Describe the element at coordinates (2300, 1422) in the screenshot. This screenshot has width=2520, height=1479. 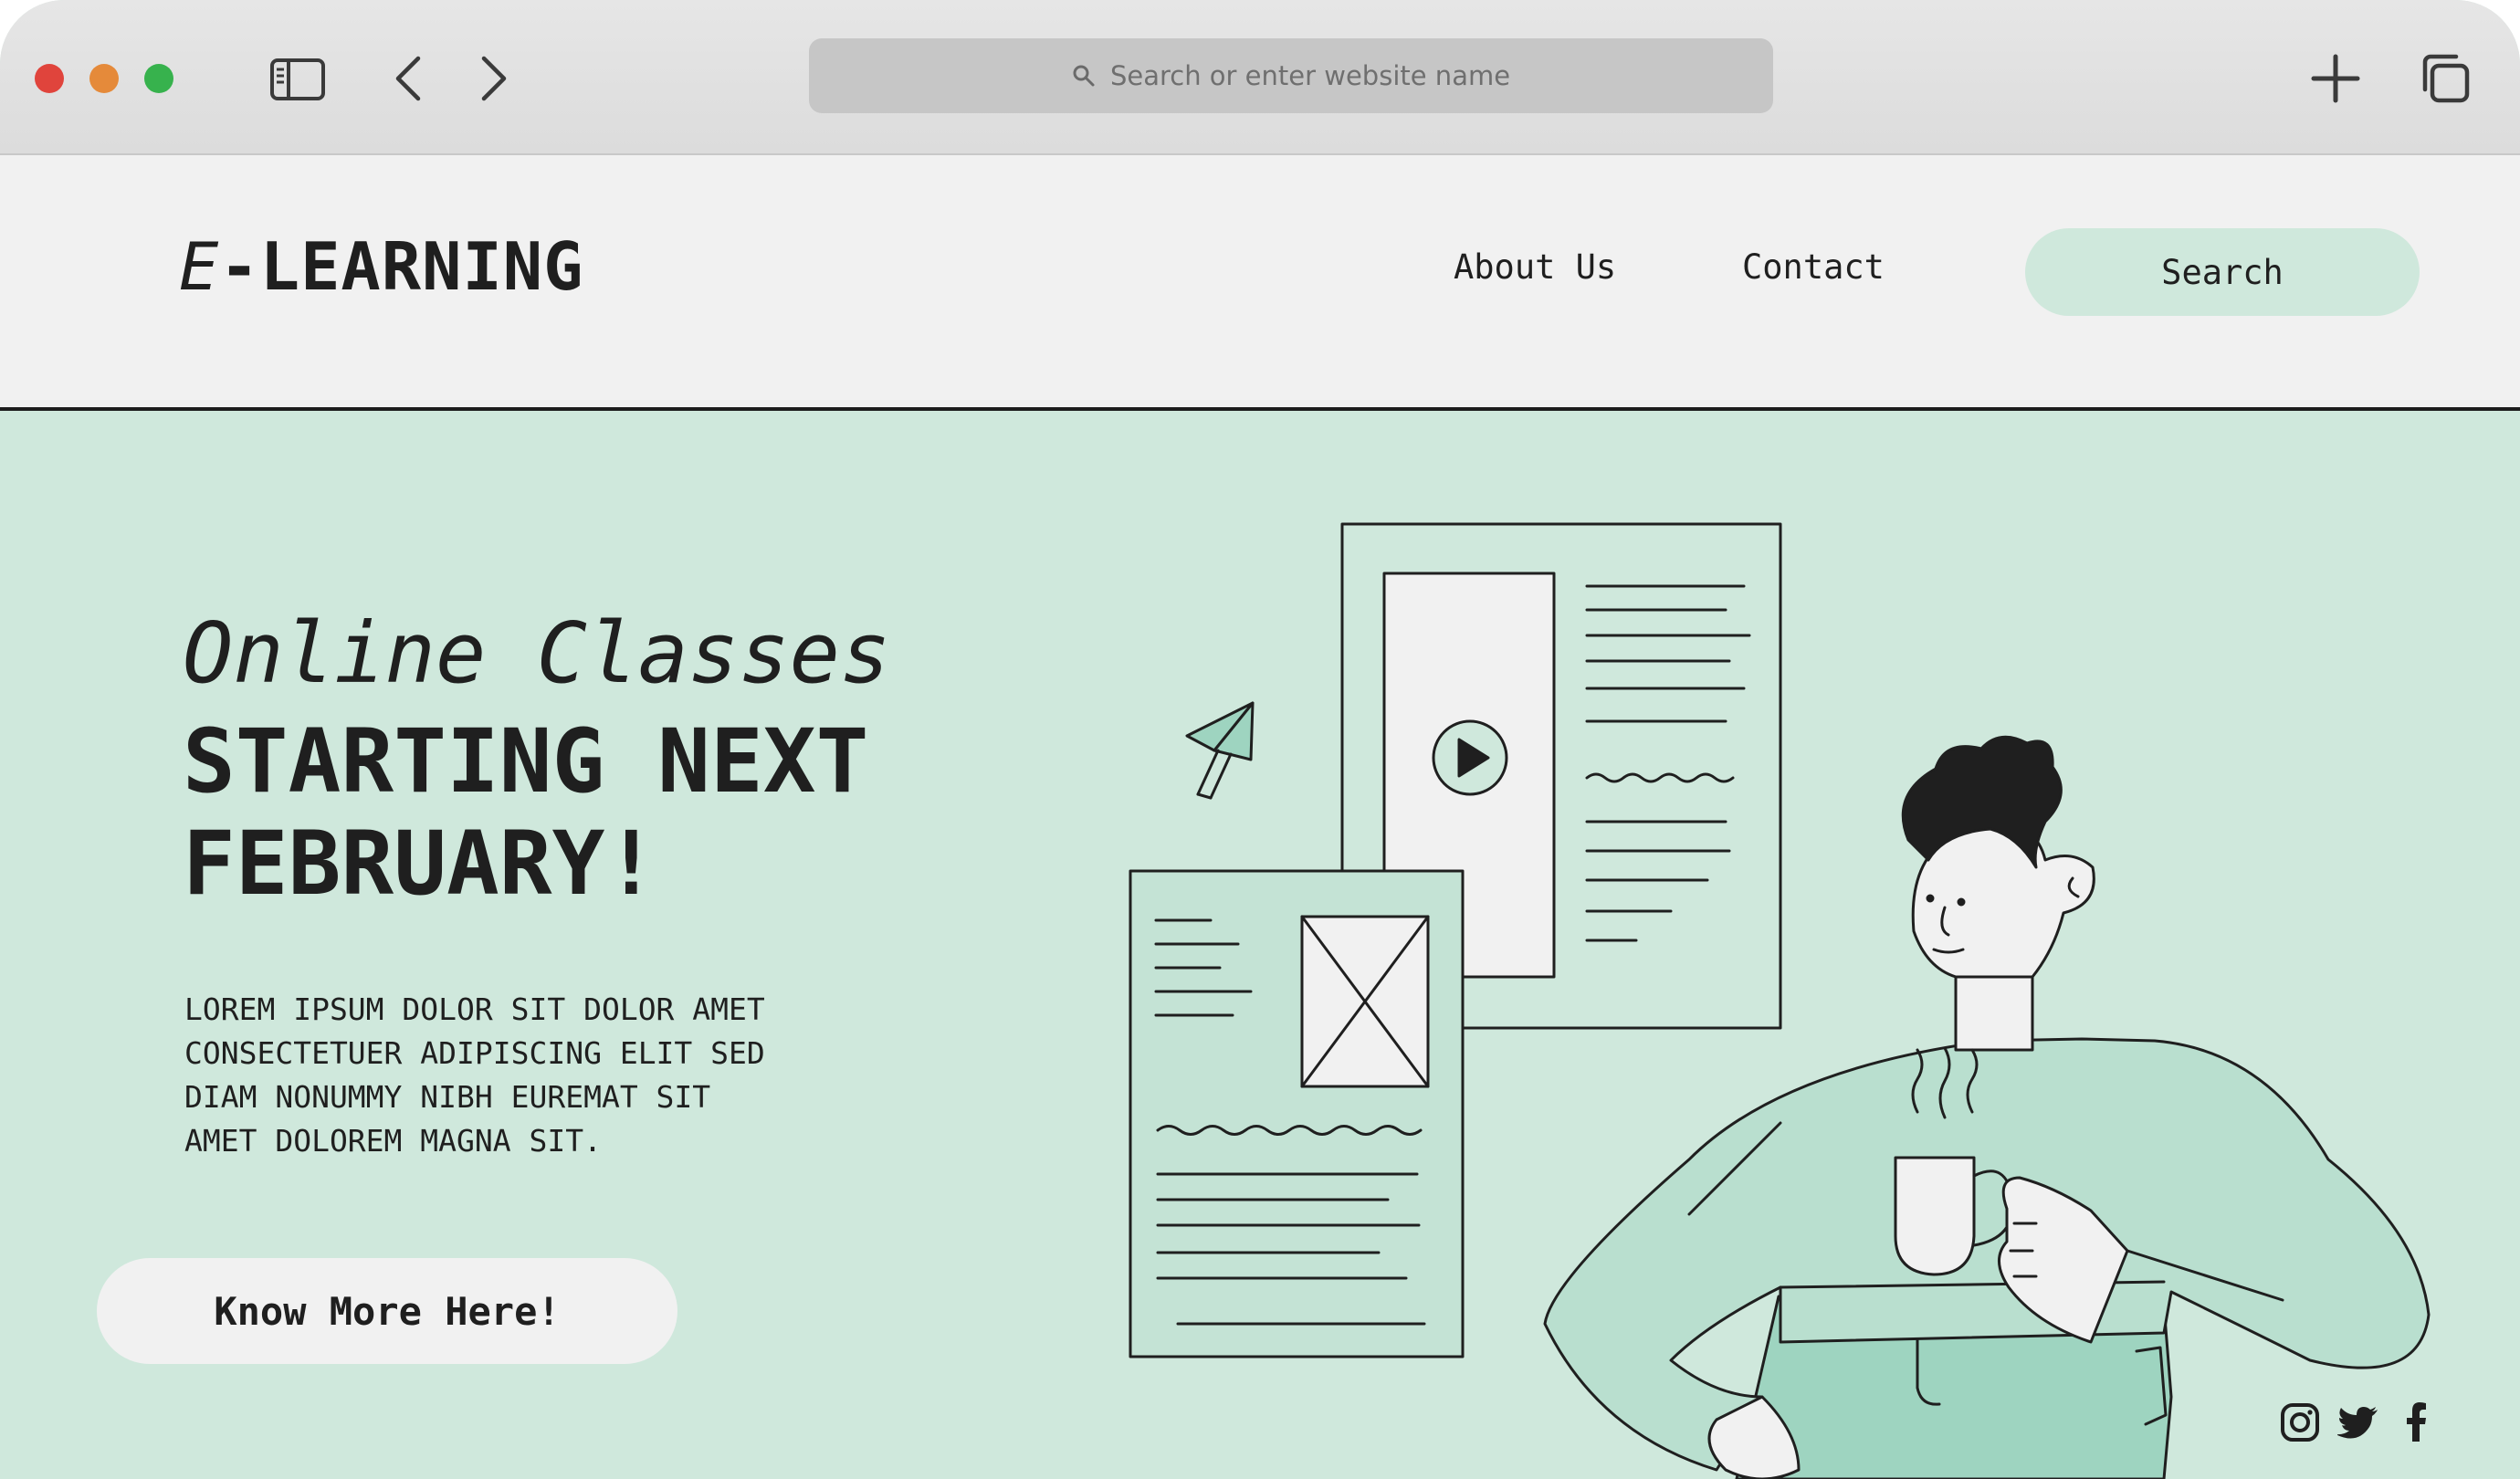
I see `instagram-icon` at that location.